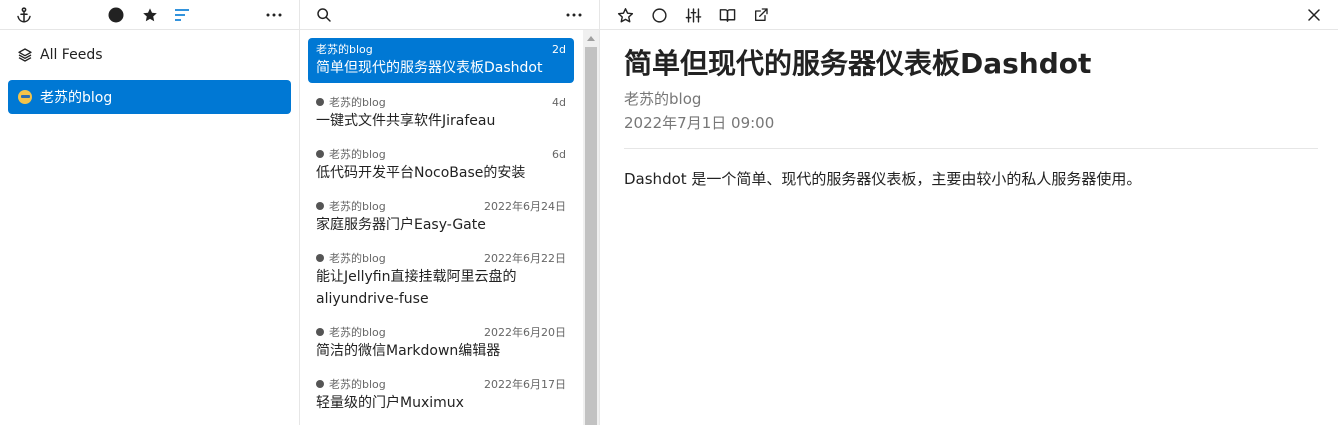 This screenshot has height=425, width=1338. I want to click on article-date: 2022年7月1日 09:00, so click(699, 123).